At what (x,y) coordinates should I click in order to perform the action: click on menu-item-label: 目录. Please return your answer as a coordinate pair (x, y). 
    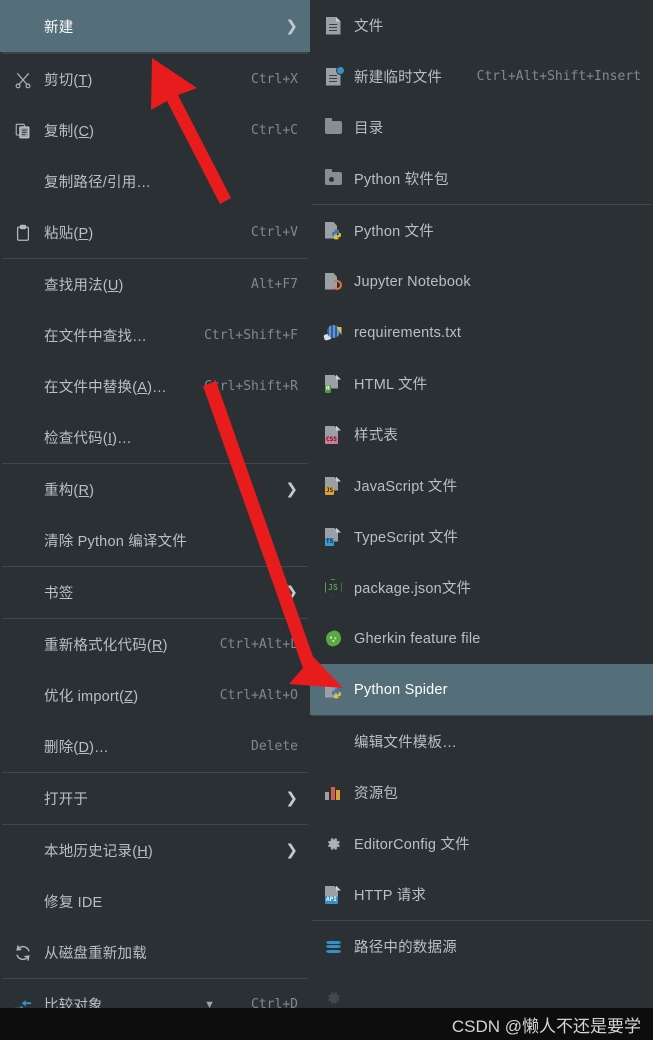
    Looking at the image, I should click on (369, 129).